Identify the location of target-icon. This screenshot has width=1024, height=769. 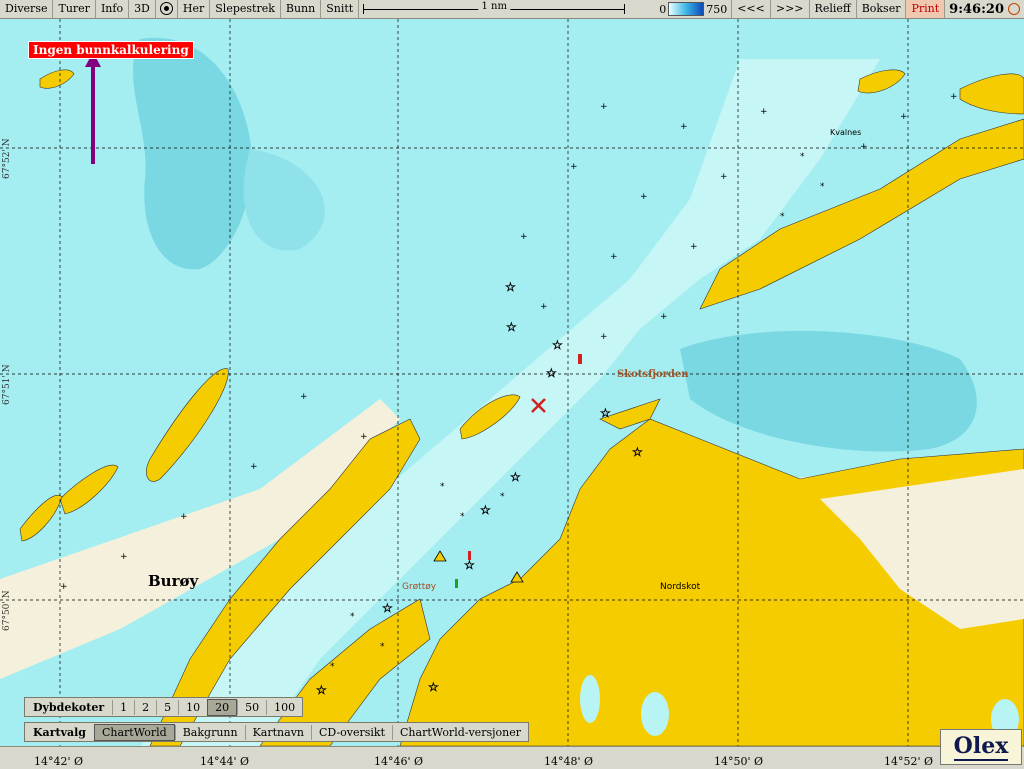
(167, 9).